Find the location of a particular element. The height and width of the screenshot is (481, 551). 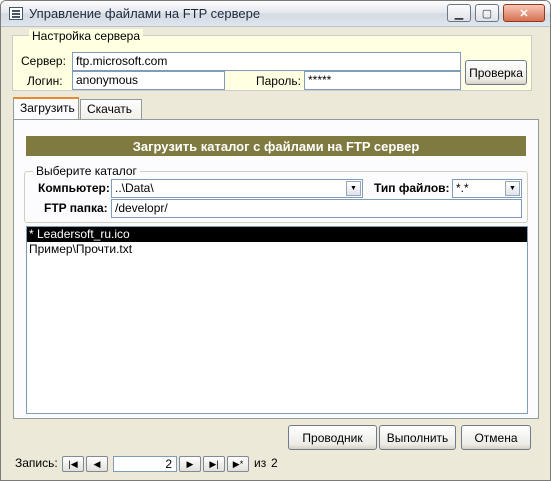

list-item: * Leadersoft_ru.ico is located at coordinates (277, 234).